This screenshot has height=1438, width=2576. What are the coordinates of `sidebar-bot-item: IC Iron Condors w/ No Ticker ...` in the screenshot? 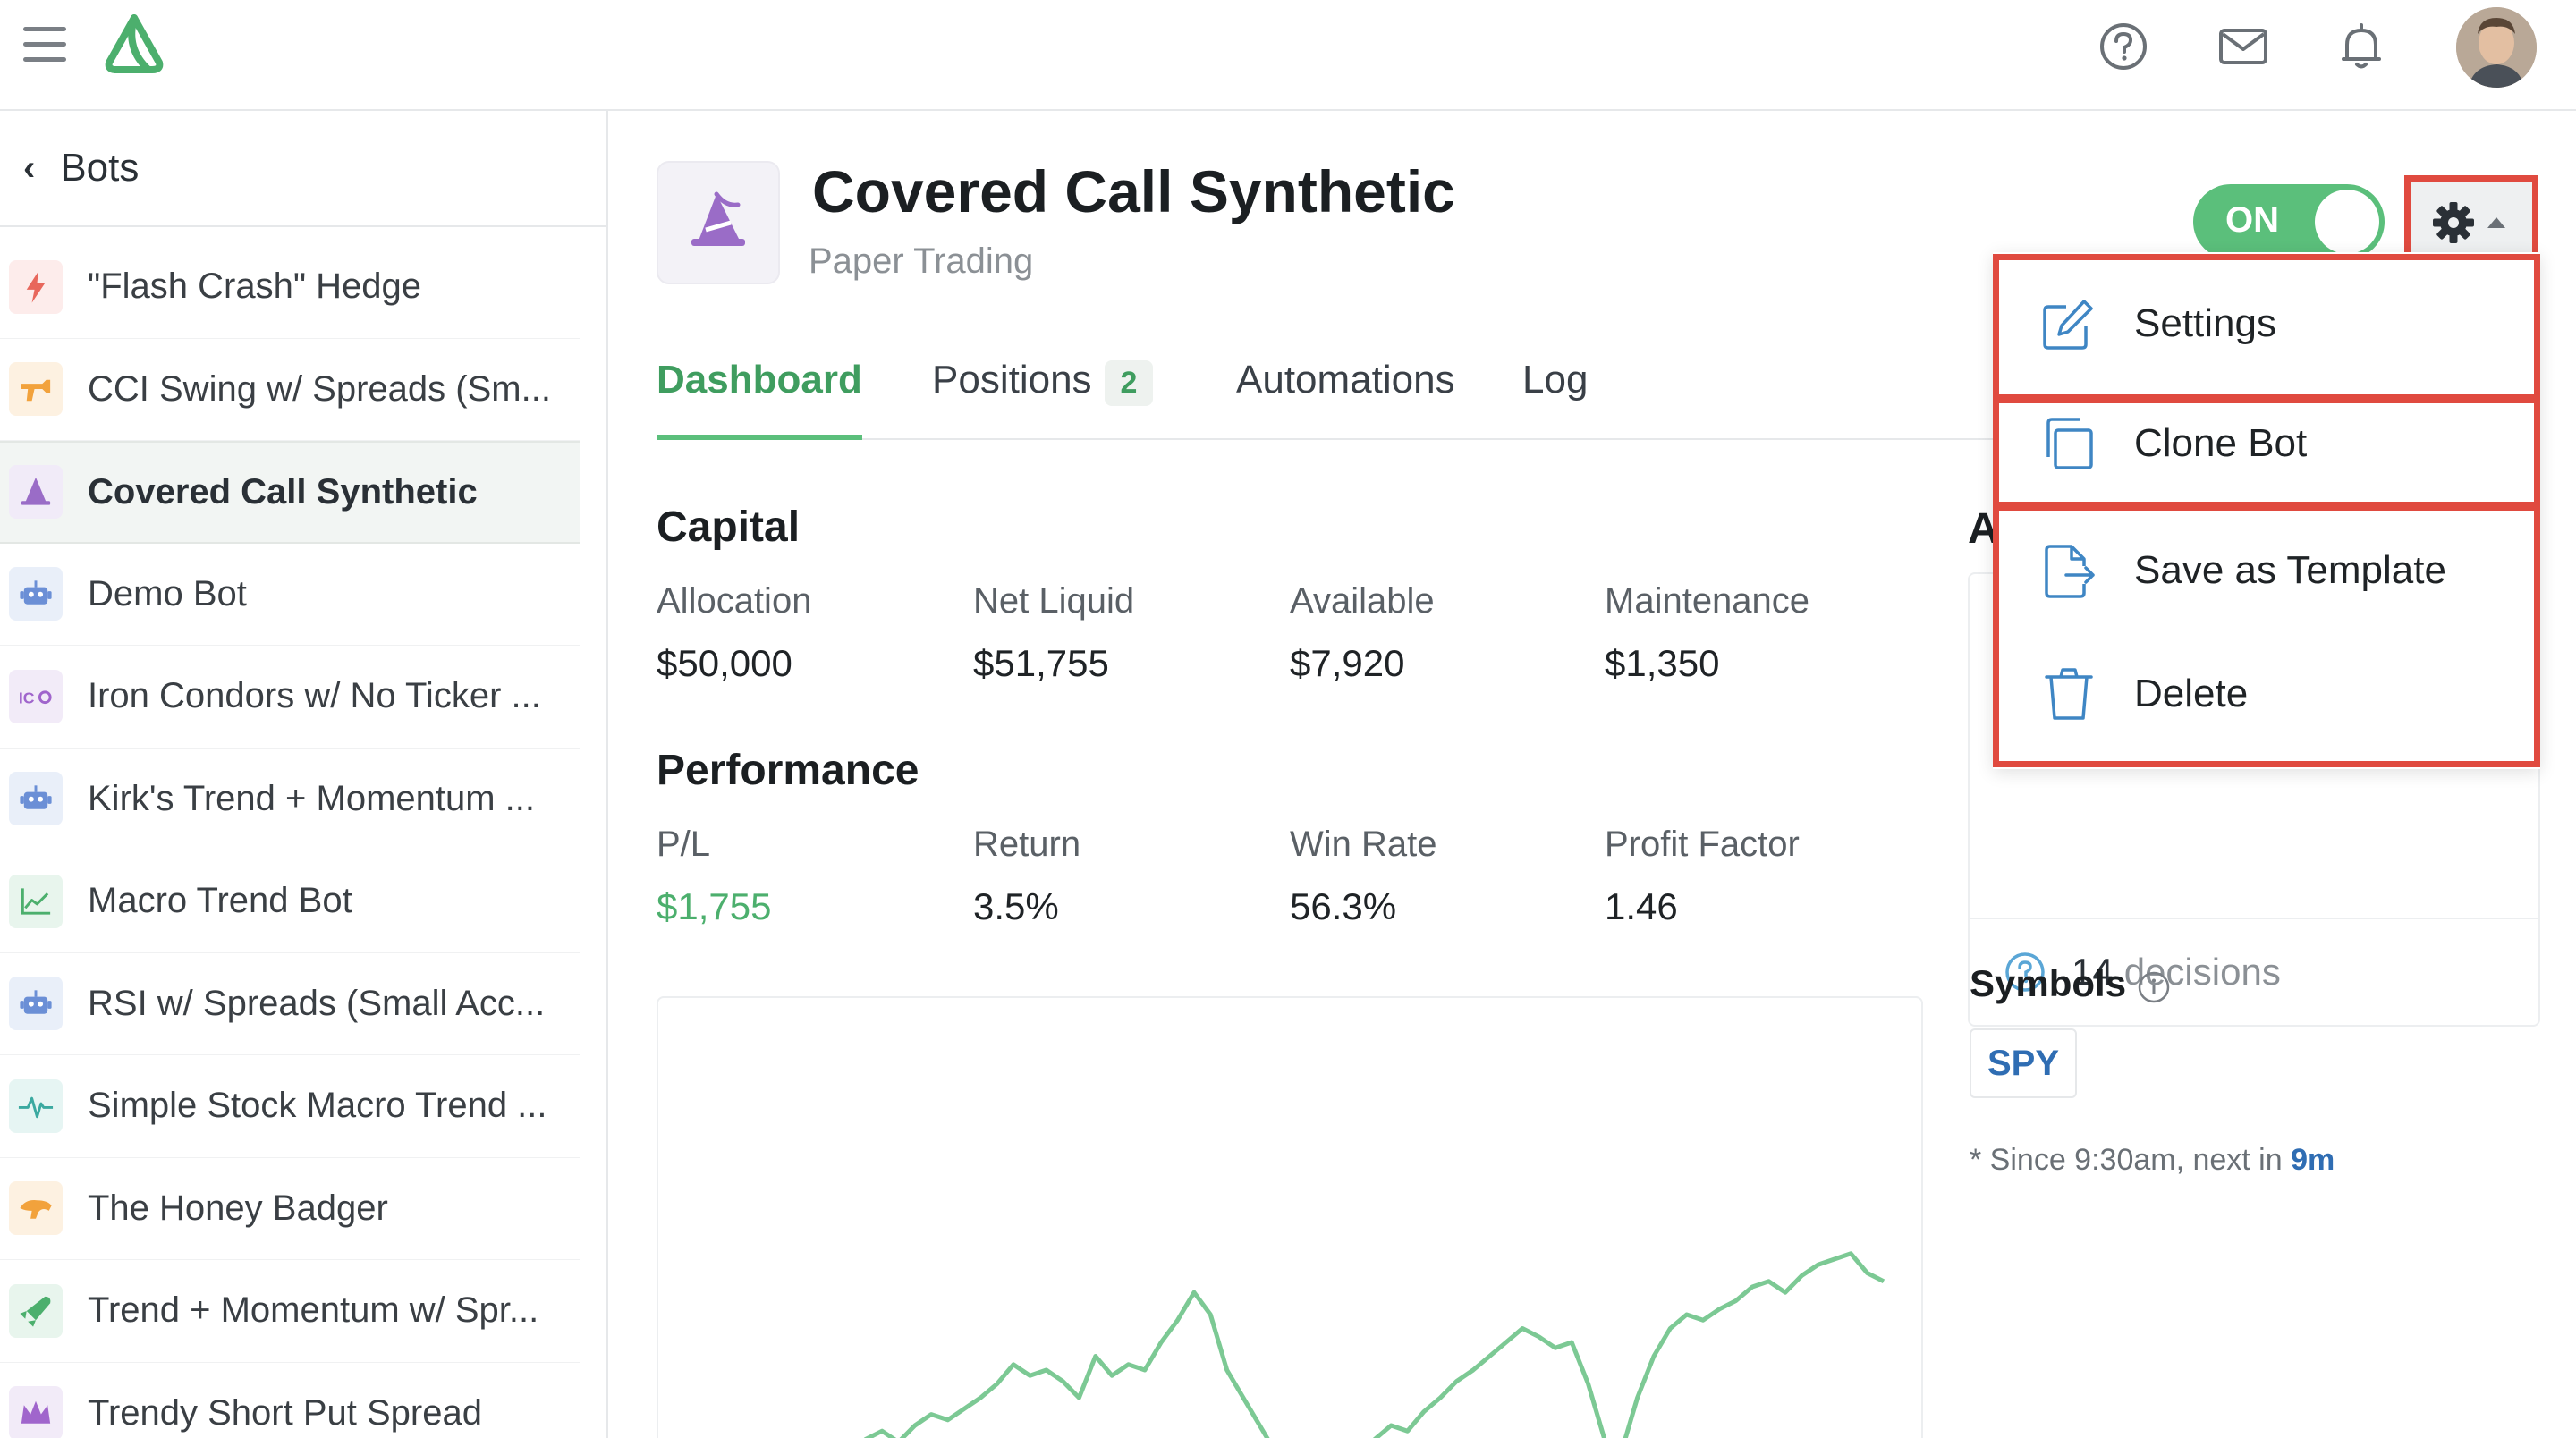 It's located at (290, 697).